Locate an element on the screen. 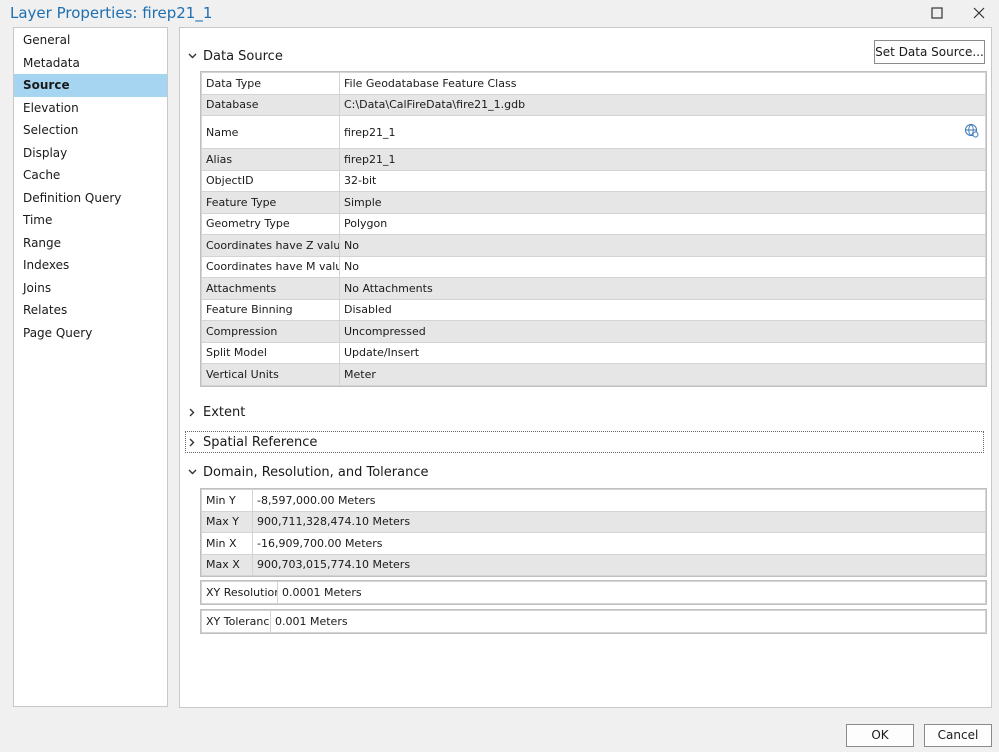 Image resolution: width=999 pixels, height=752 pixels. name-value-cell: firep21_1 is located at coordinates (662, 132).